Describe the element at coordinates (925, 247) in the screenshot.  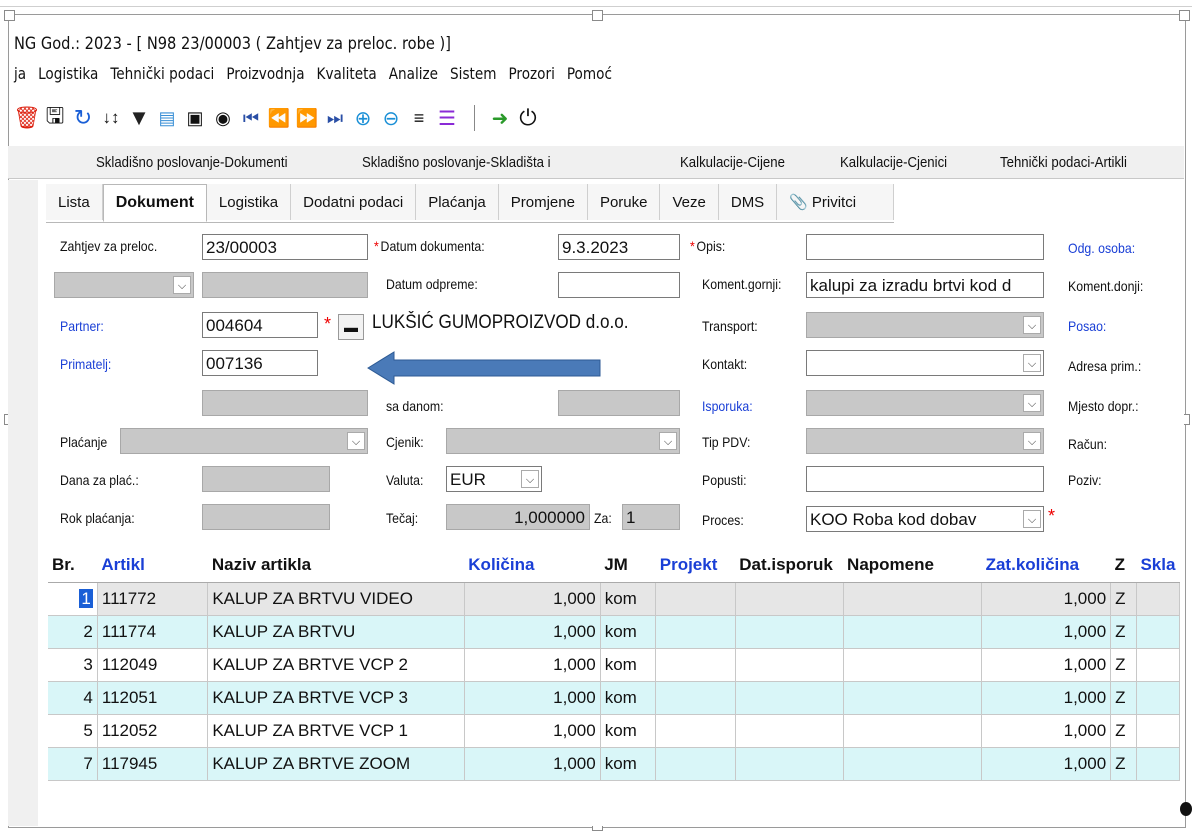
I see `opis-field` at that location.